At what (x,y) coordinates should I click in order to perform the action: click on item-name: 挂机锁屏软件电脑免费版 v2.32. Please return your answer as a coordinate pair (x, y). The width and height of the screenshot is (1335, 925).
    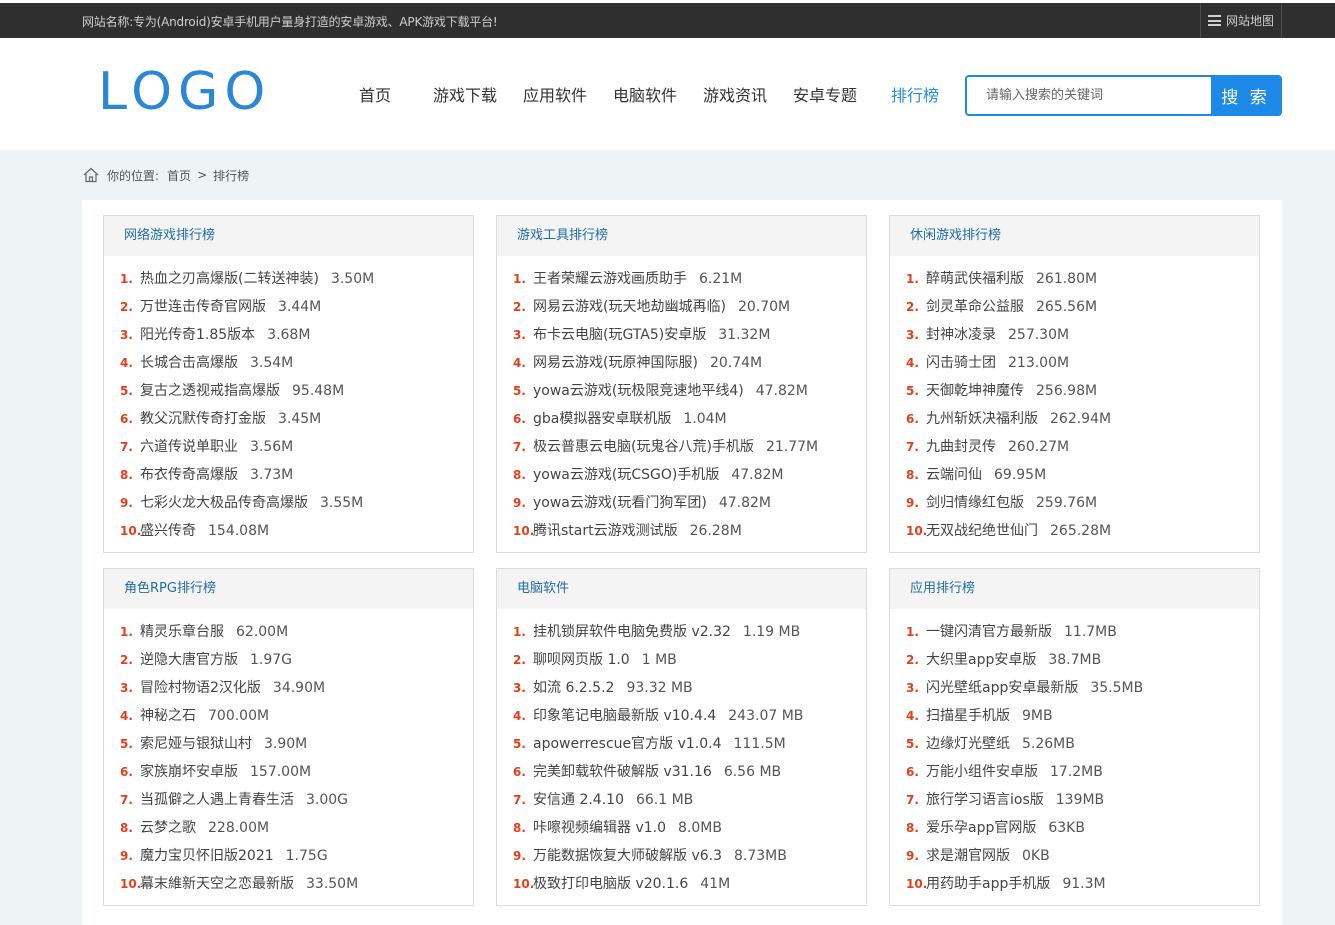
    Looking at the image, I should click on (632, 632).